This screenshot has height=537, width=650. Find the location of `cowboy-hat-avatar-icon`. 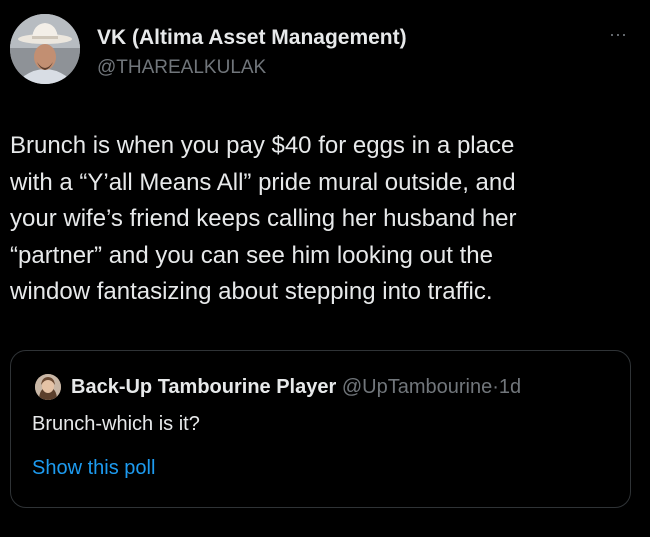

cowboy-hat-avatar-icon is located at coordinates (45, 49).